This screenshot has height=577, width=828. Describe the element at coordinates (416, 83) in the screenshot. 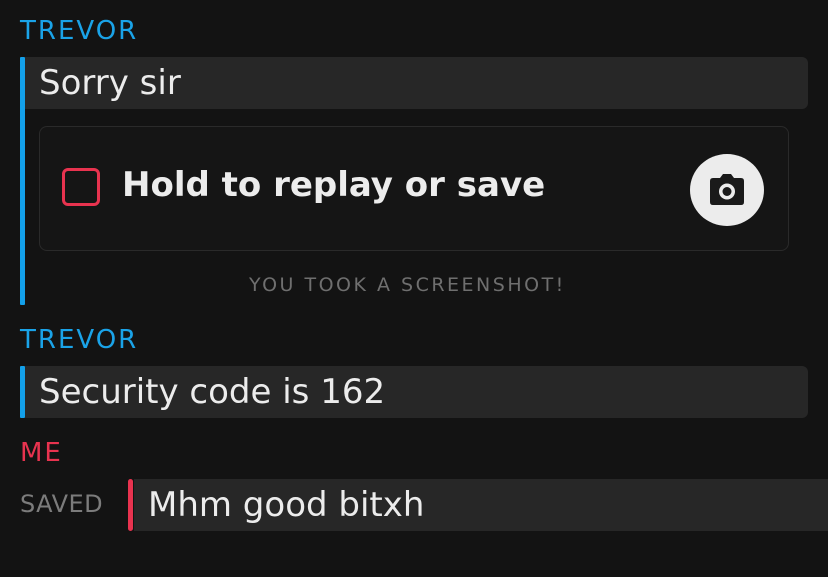

I see `message-bubble: Sorry sir` at that location.